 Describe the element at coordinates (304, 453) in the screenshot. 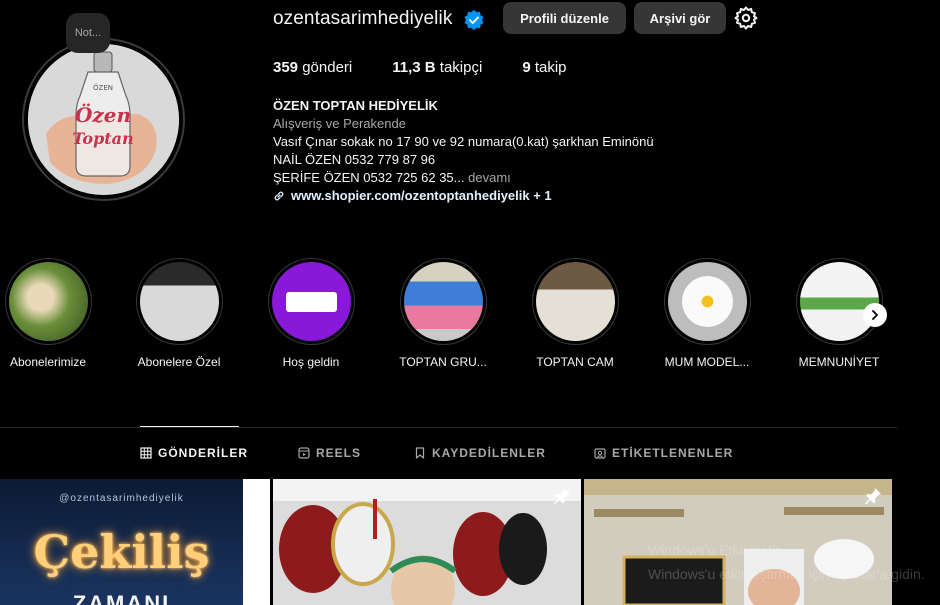

I see `reels-icon` at that location.